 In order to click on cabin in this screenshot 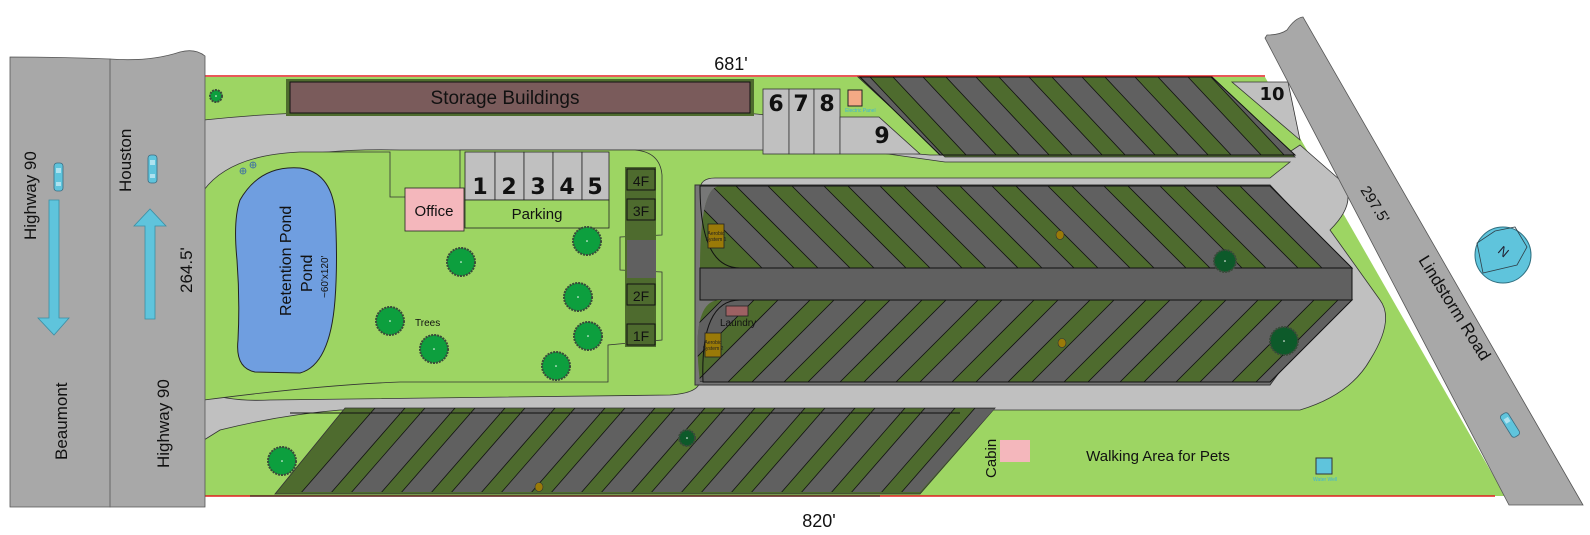, I will do `click(1015, 451)`.